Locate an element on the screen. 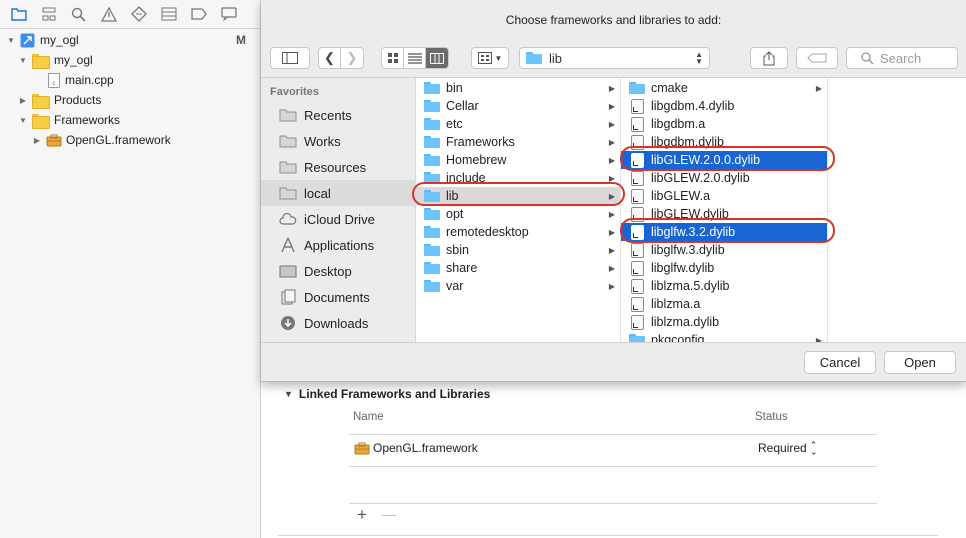  list-item: liblzma.a is located at coordinates (724, 304).